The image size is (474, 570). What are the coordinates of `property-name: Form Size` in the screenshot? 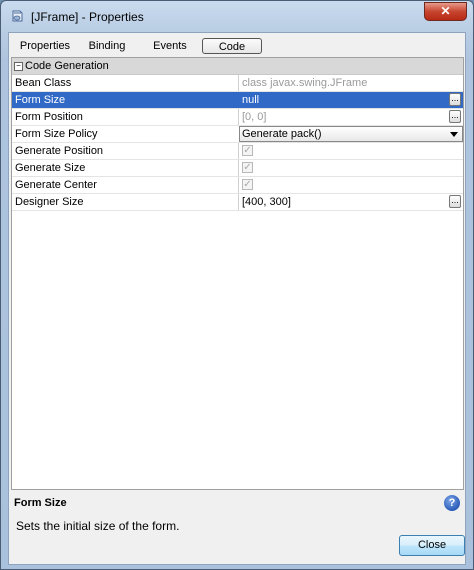 It's located at (40, 100).